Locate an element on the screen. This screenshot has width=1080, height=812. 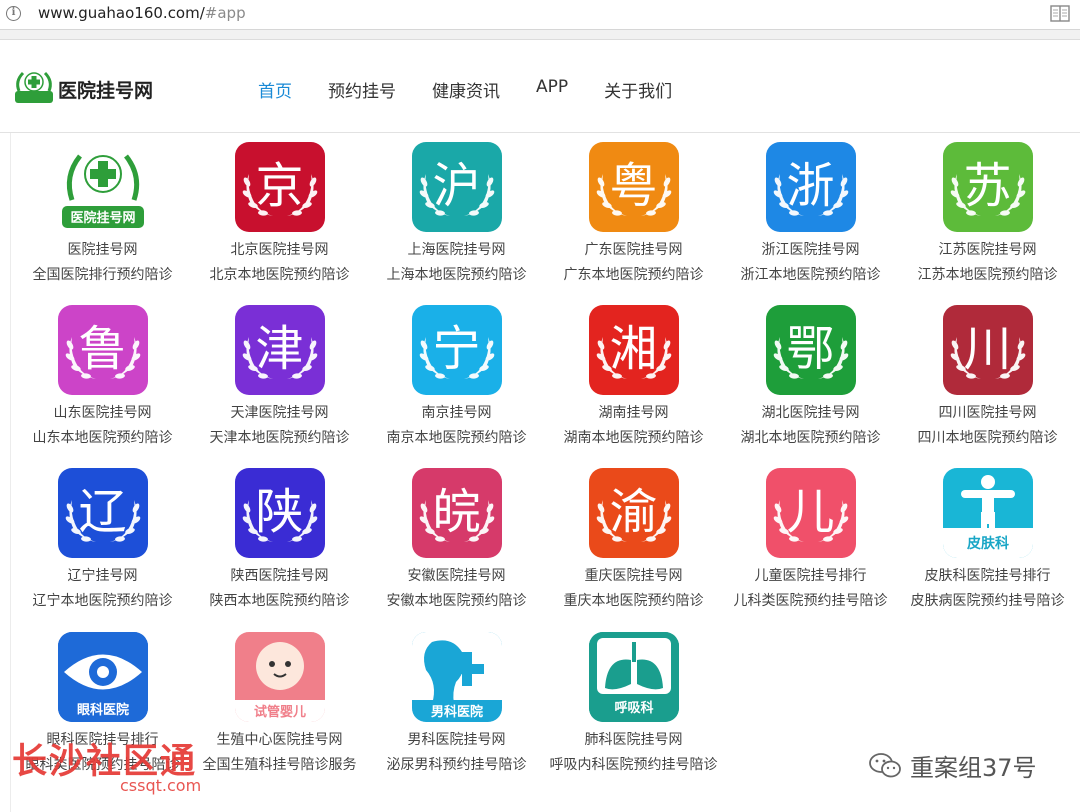
app-card: 湘湖南挂号网湖南本地医院预约陪诊 is located at coordinates (633, 377).